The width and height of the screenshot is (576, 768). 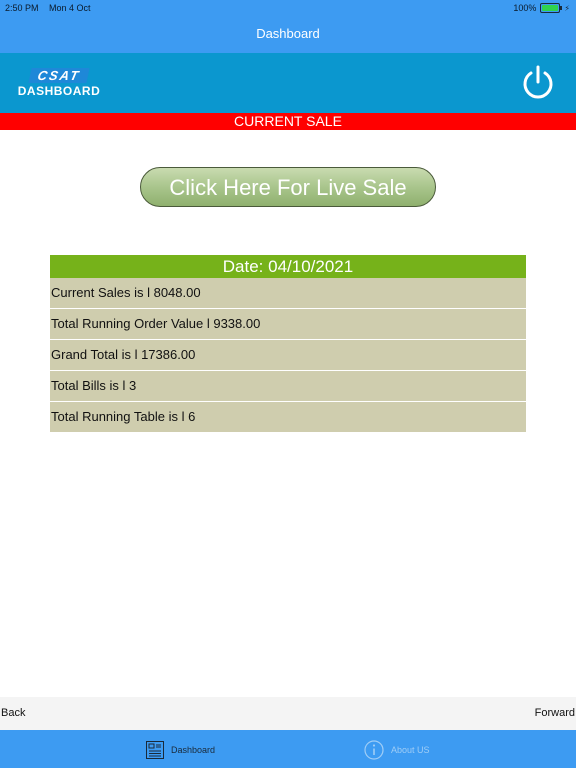 I want to click on navigation-bar: Dashboard, so click(x=288, y=35).